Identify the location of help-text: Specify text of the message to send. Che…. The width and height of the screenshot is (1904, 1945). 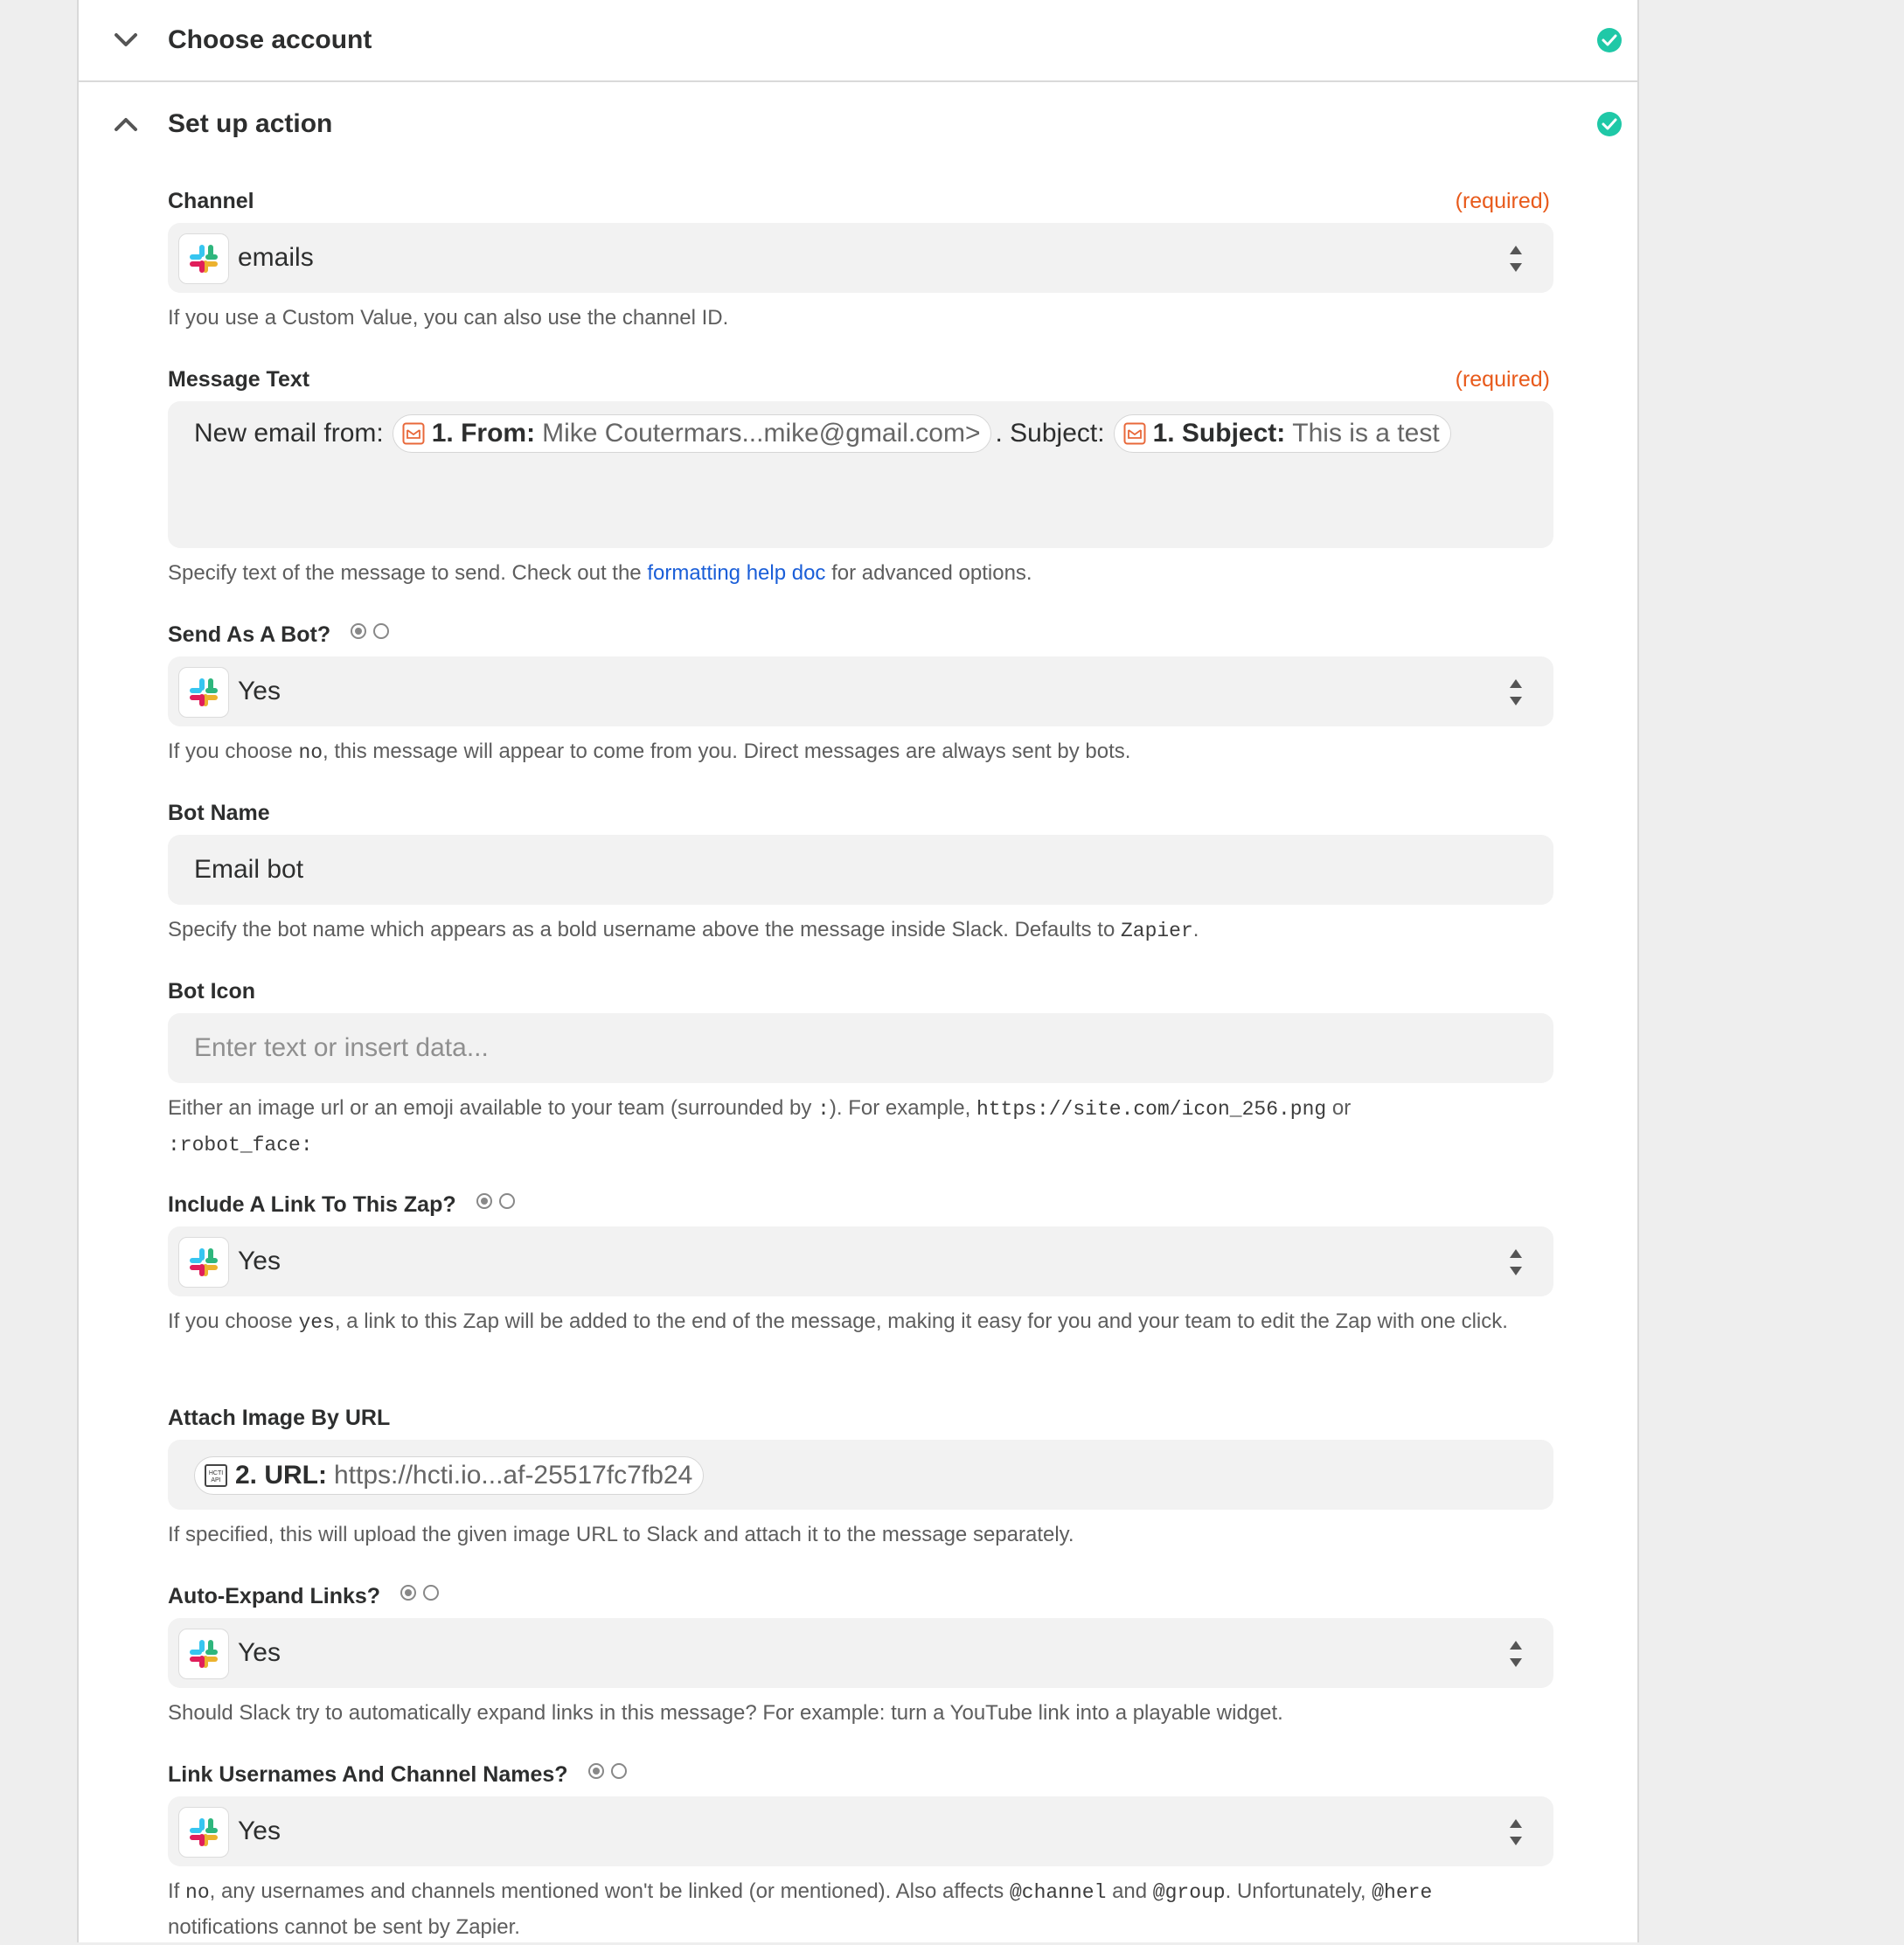
(405, 573).